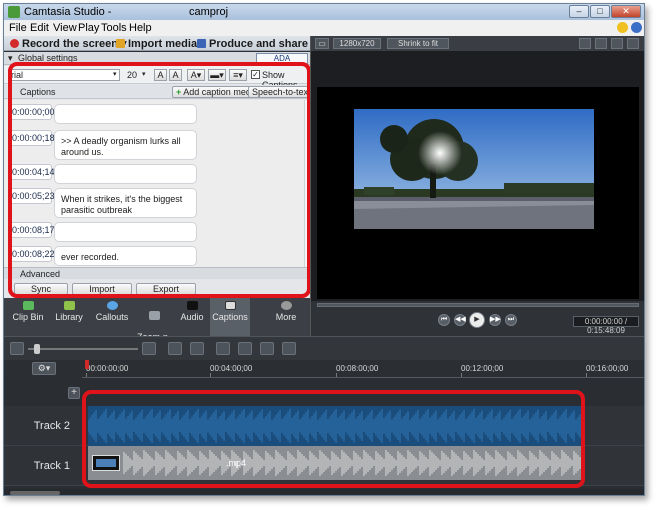 Image resolution: width=662 pixels, height=515 pixels. I want to click on import-media-button: Import media ▾, so click(161, 43).